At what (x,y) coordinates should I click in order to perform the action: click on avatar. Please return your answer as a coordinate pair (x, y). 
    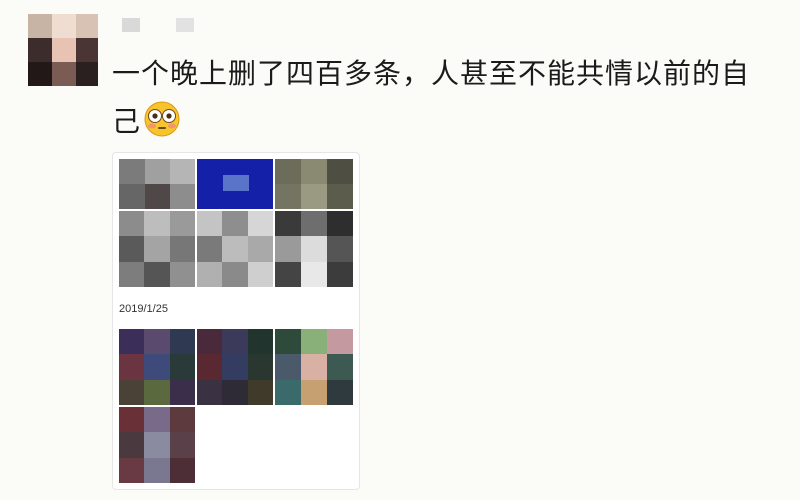
    Looking at the image, I should click on (63, 50).